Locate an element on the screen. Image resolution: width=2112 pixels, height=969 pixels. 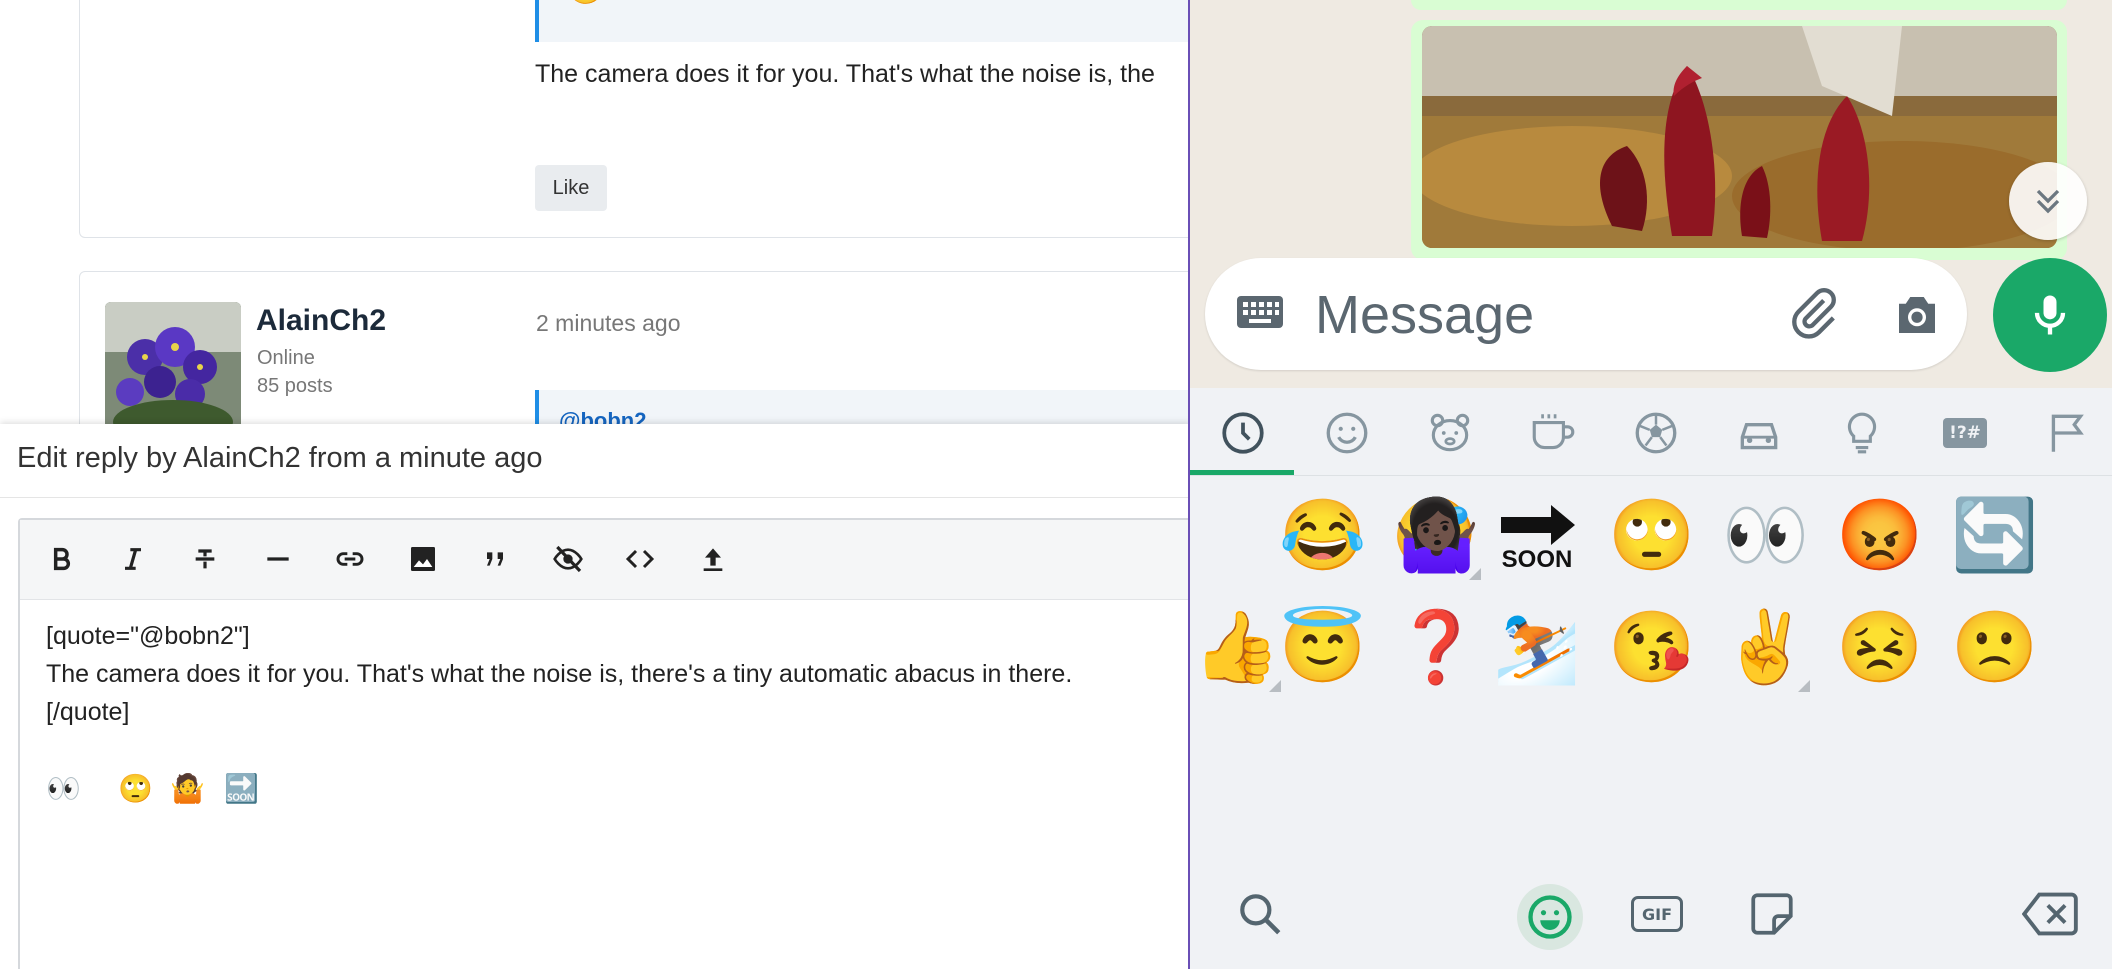
category-activities is located at coordinates (1656, 433).